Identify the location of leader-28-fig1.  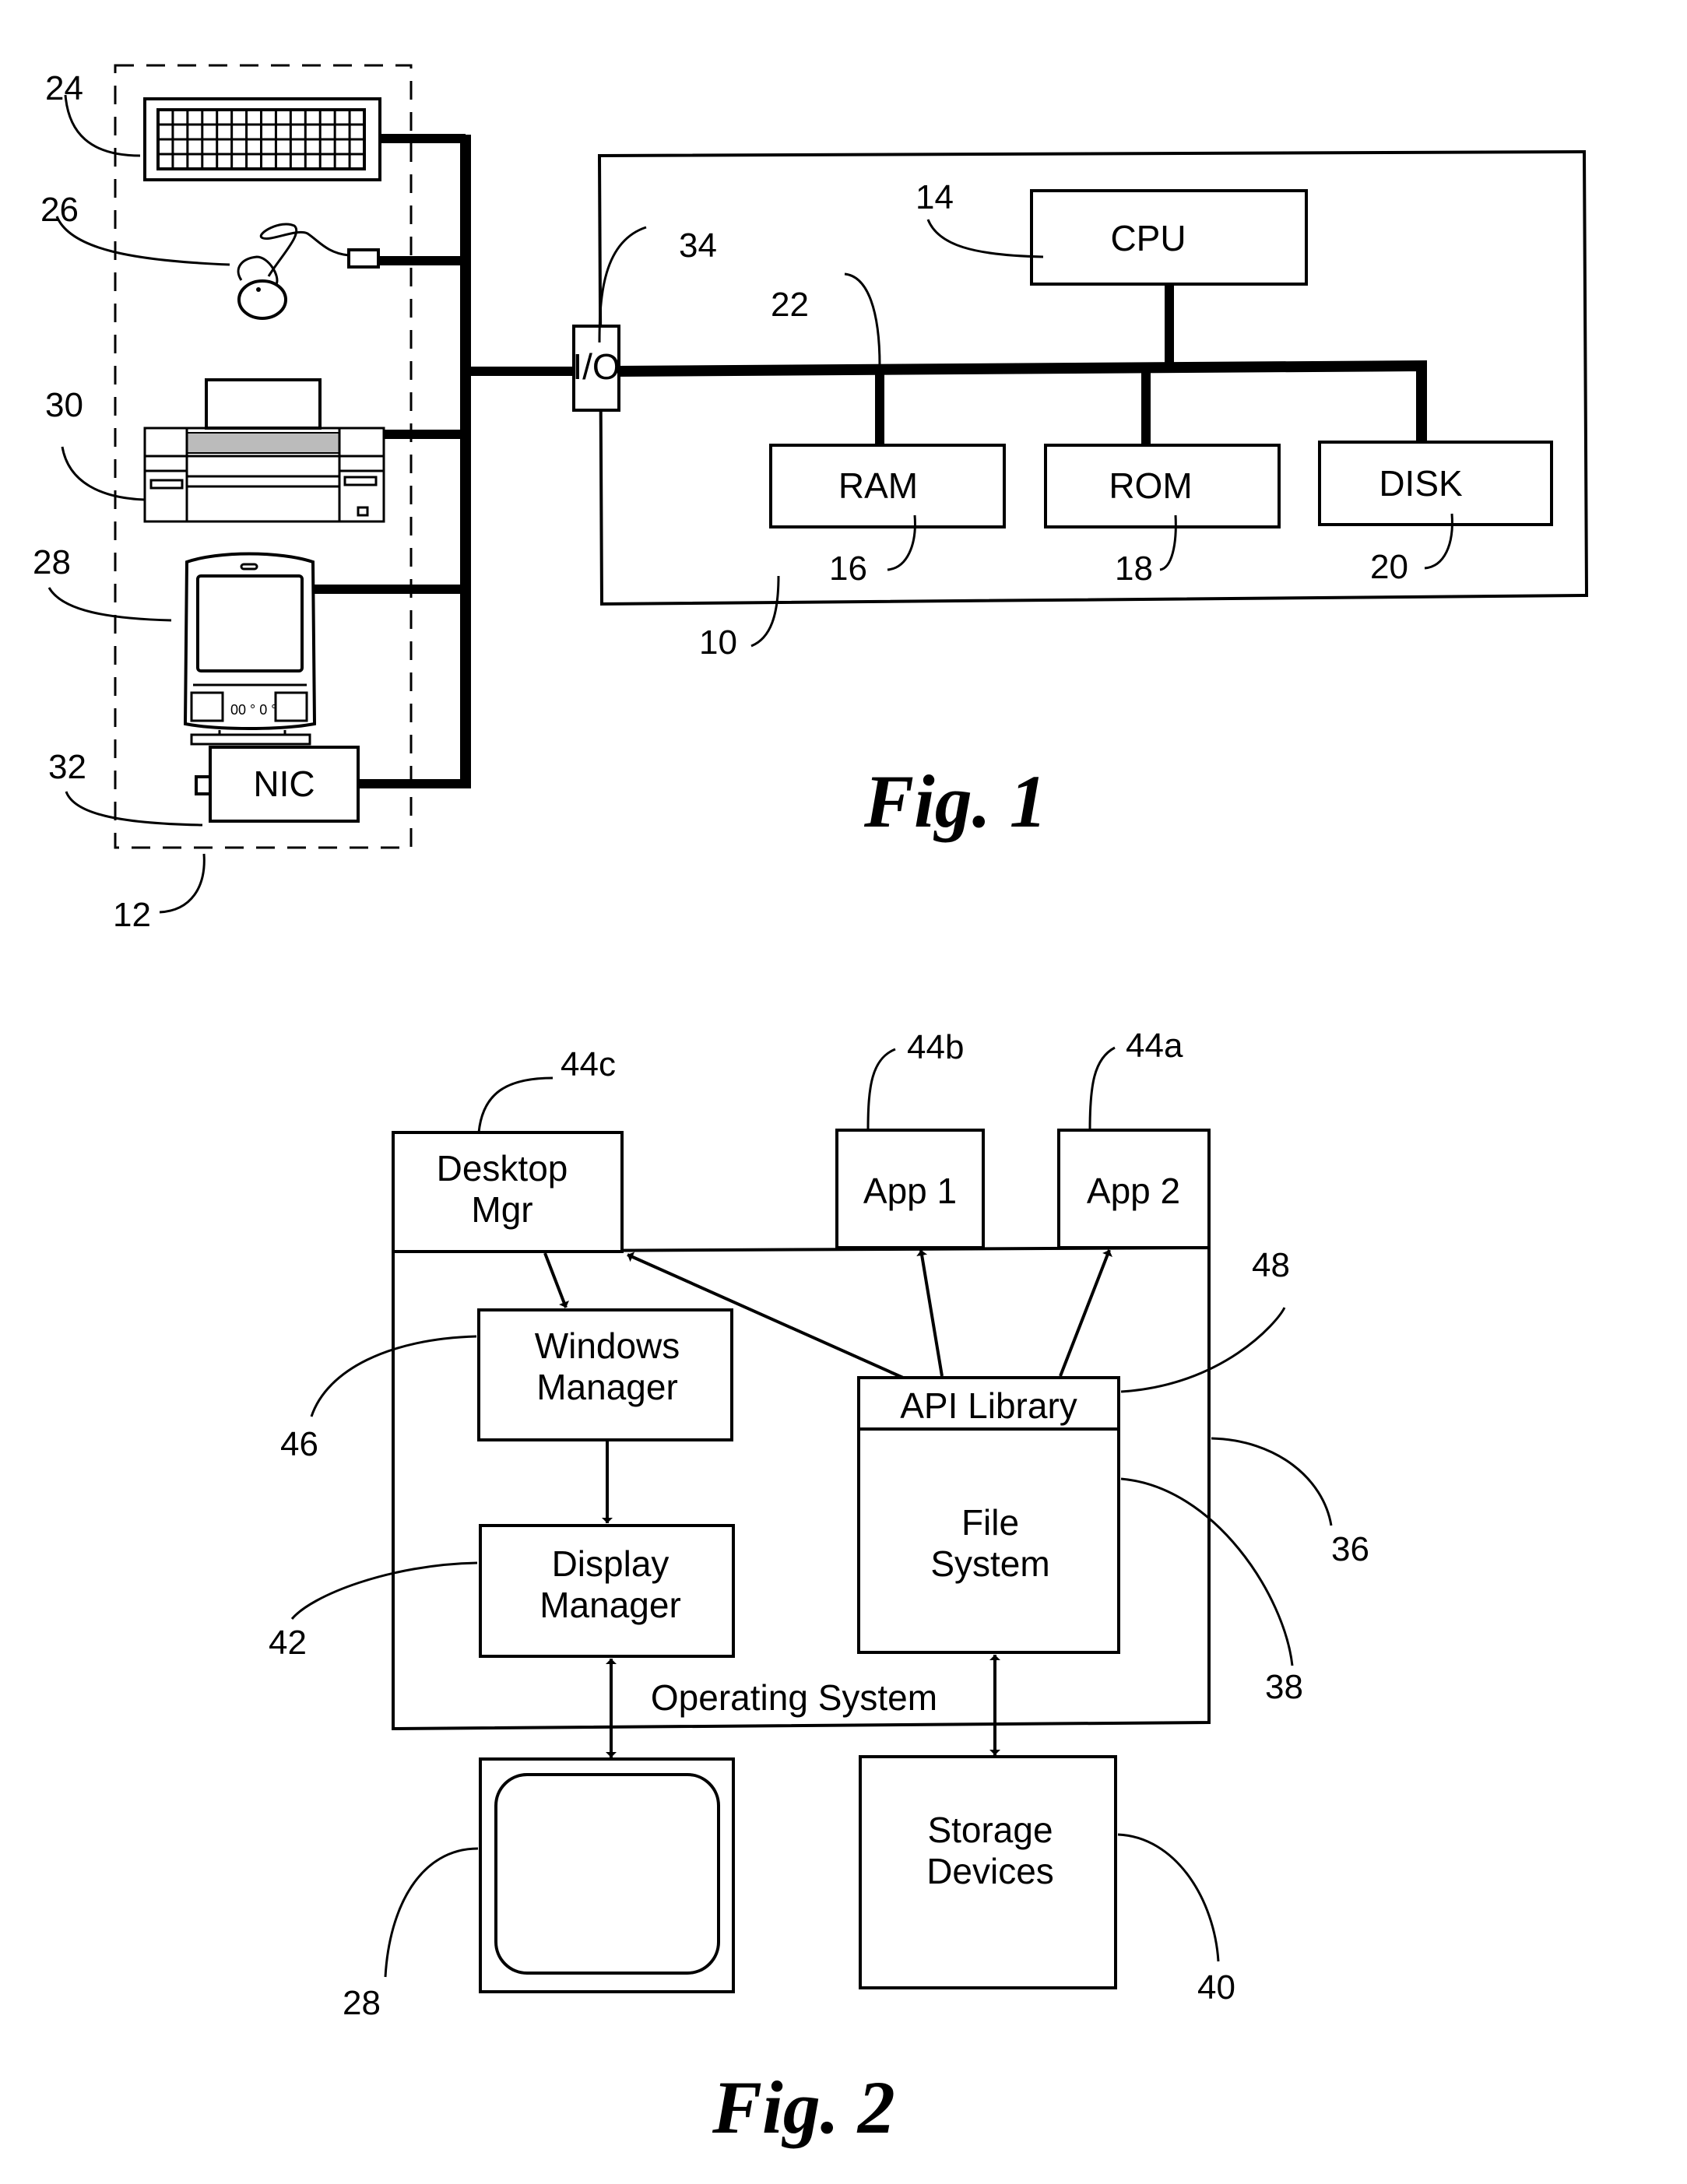
(109, 604).